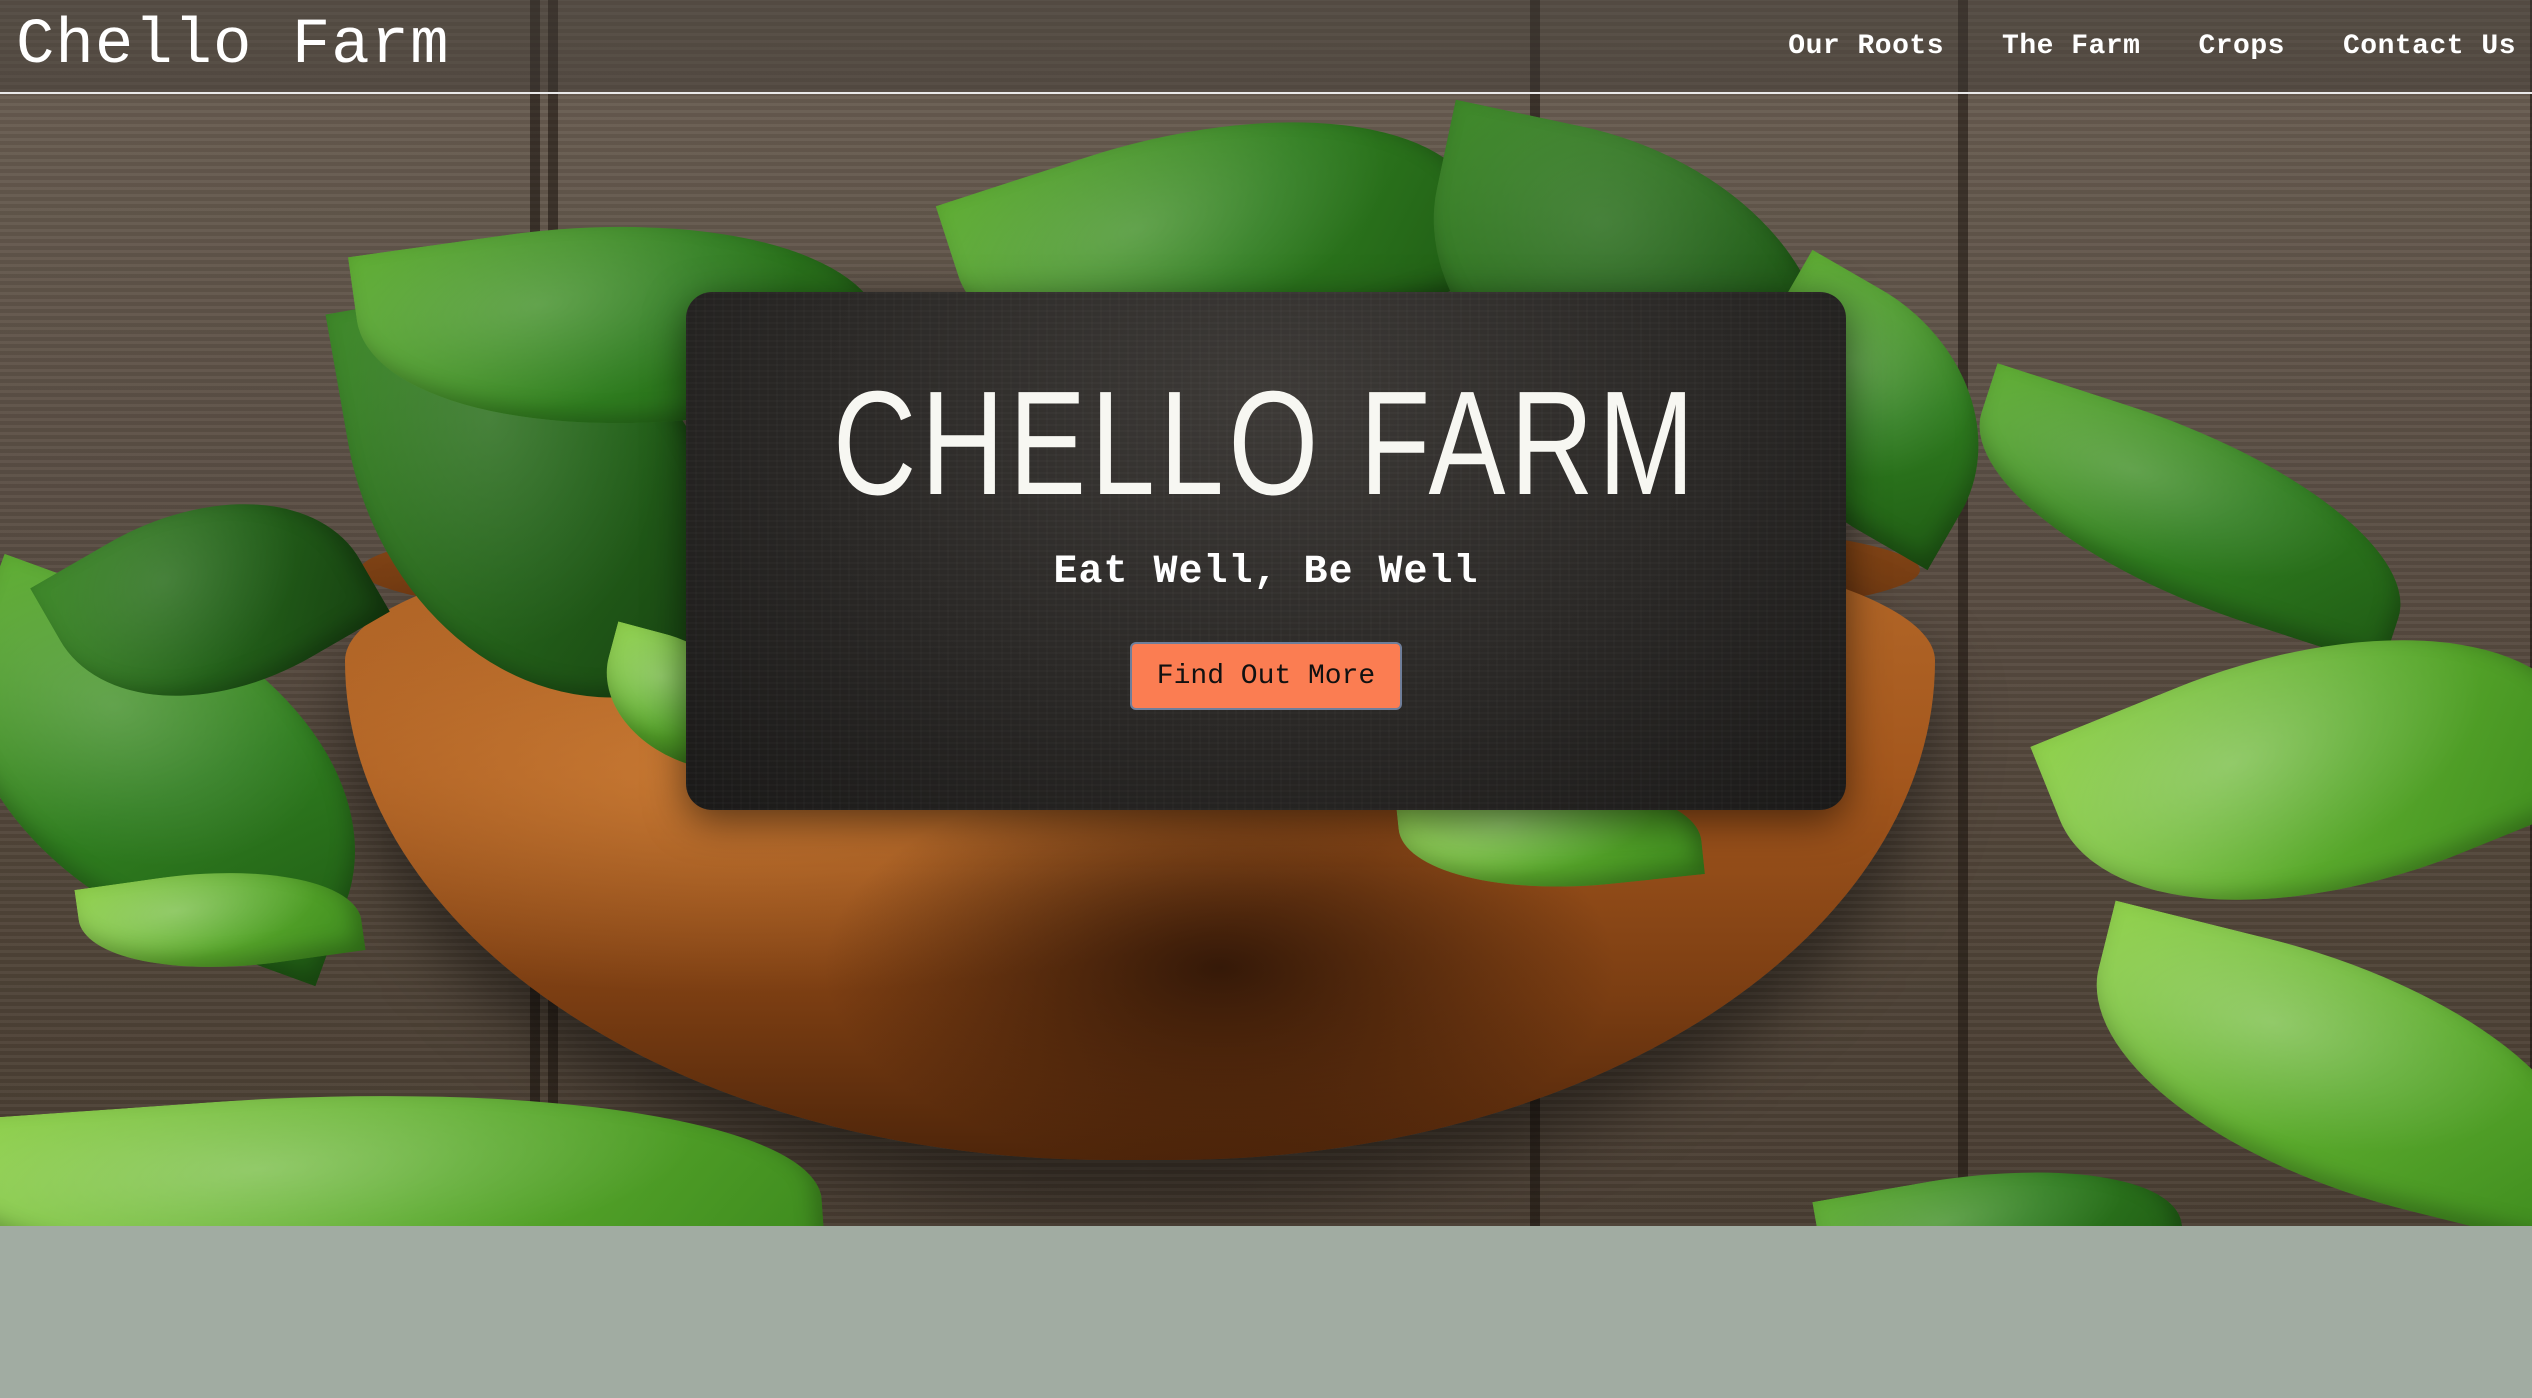 This screenshot has height=1398, width=2532. I want to click on wood-plank-seam, so click(1963, 613).